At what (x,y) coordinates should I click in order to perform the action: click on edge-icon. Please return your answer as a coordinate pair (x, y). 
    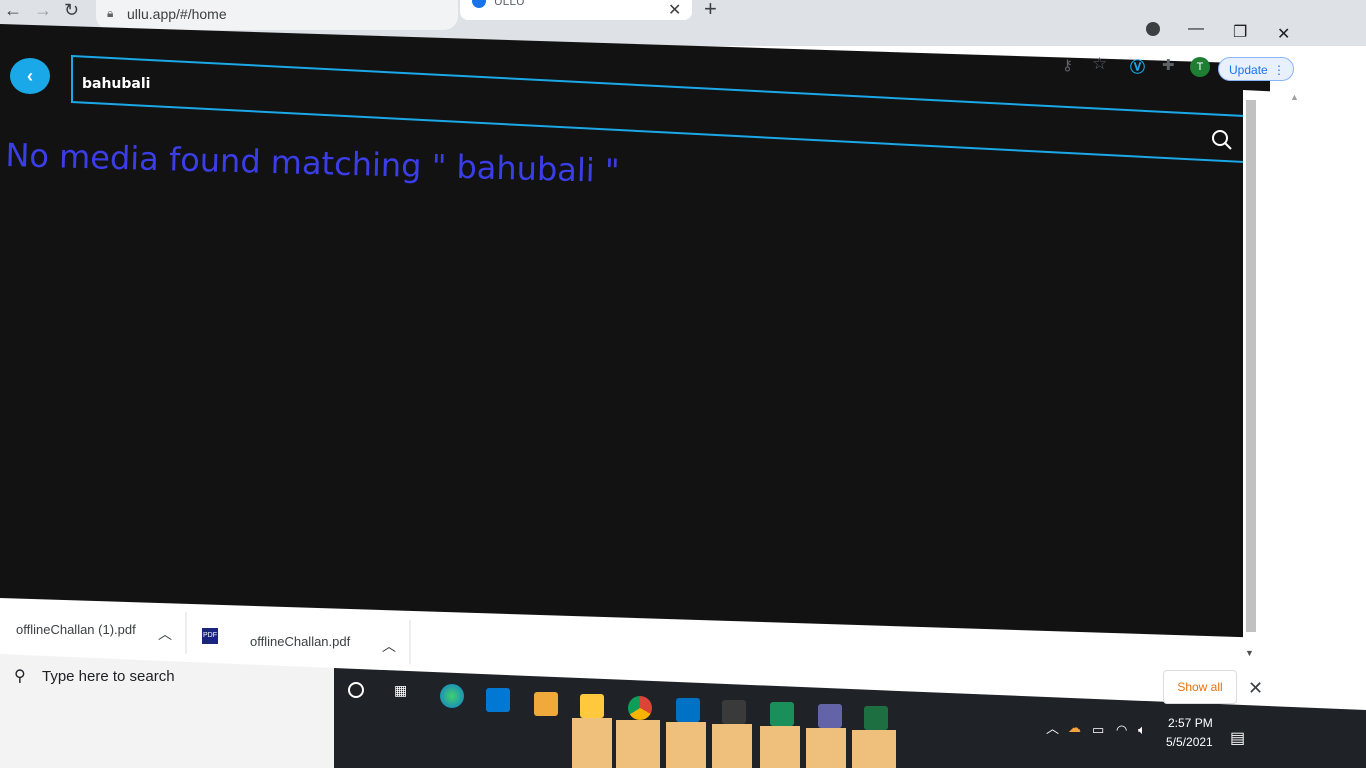
    Looking at the image, I should click on (452, 696).